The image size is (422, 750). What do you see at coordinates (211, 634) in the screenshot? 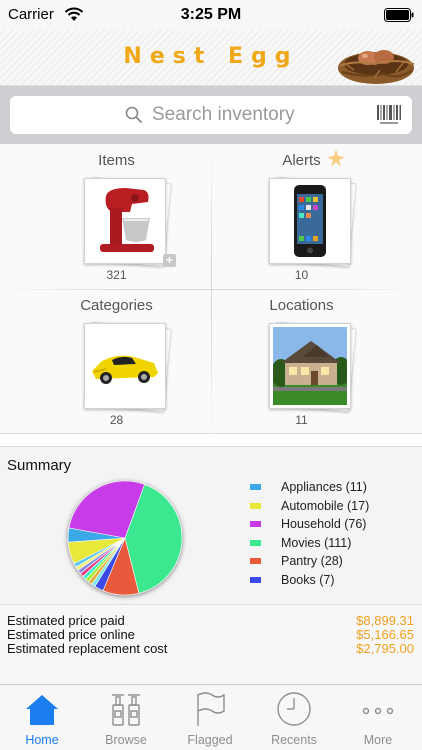
I see `total-row: Estimated price online $5,166.65` at bounding box center [211, 634].